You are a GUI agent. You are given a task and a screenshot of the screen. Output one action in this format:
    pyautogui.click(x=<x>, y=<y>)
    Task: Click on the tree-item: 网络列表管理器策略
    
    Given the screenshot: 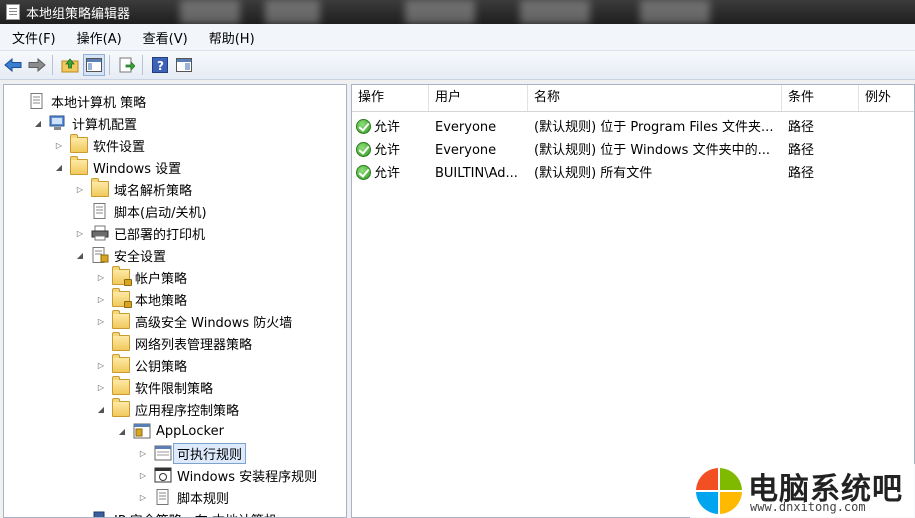 What is the action you would take?
    pyautogui.click(x=174, y=343)
    